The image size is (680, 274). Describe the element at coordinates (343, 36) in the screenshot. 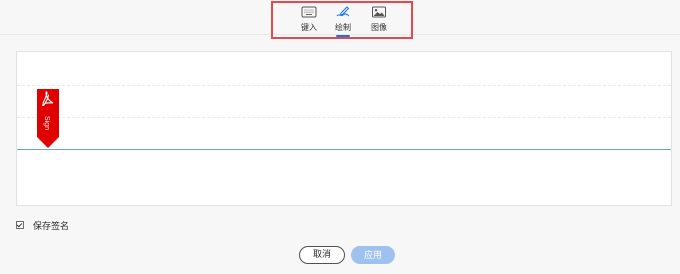

I see `active-tab-indicator` at that location.